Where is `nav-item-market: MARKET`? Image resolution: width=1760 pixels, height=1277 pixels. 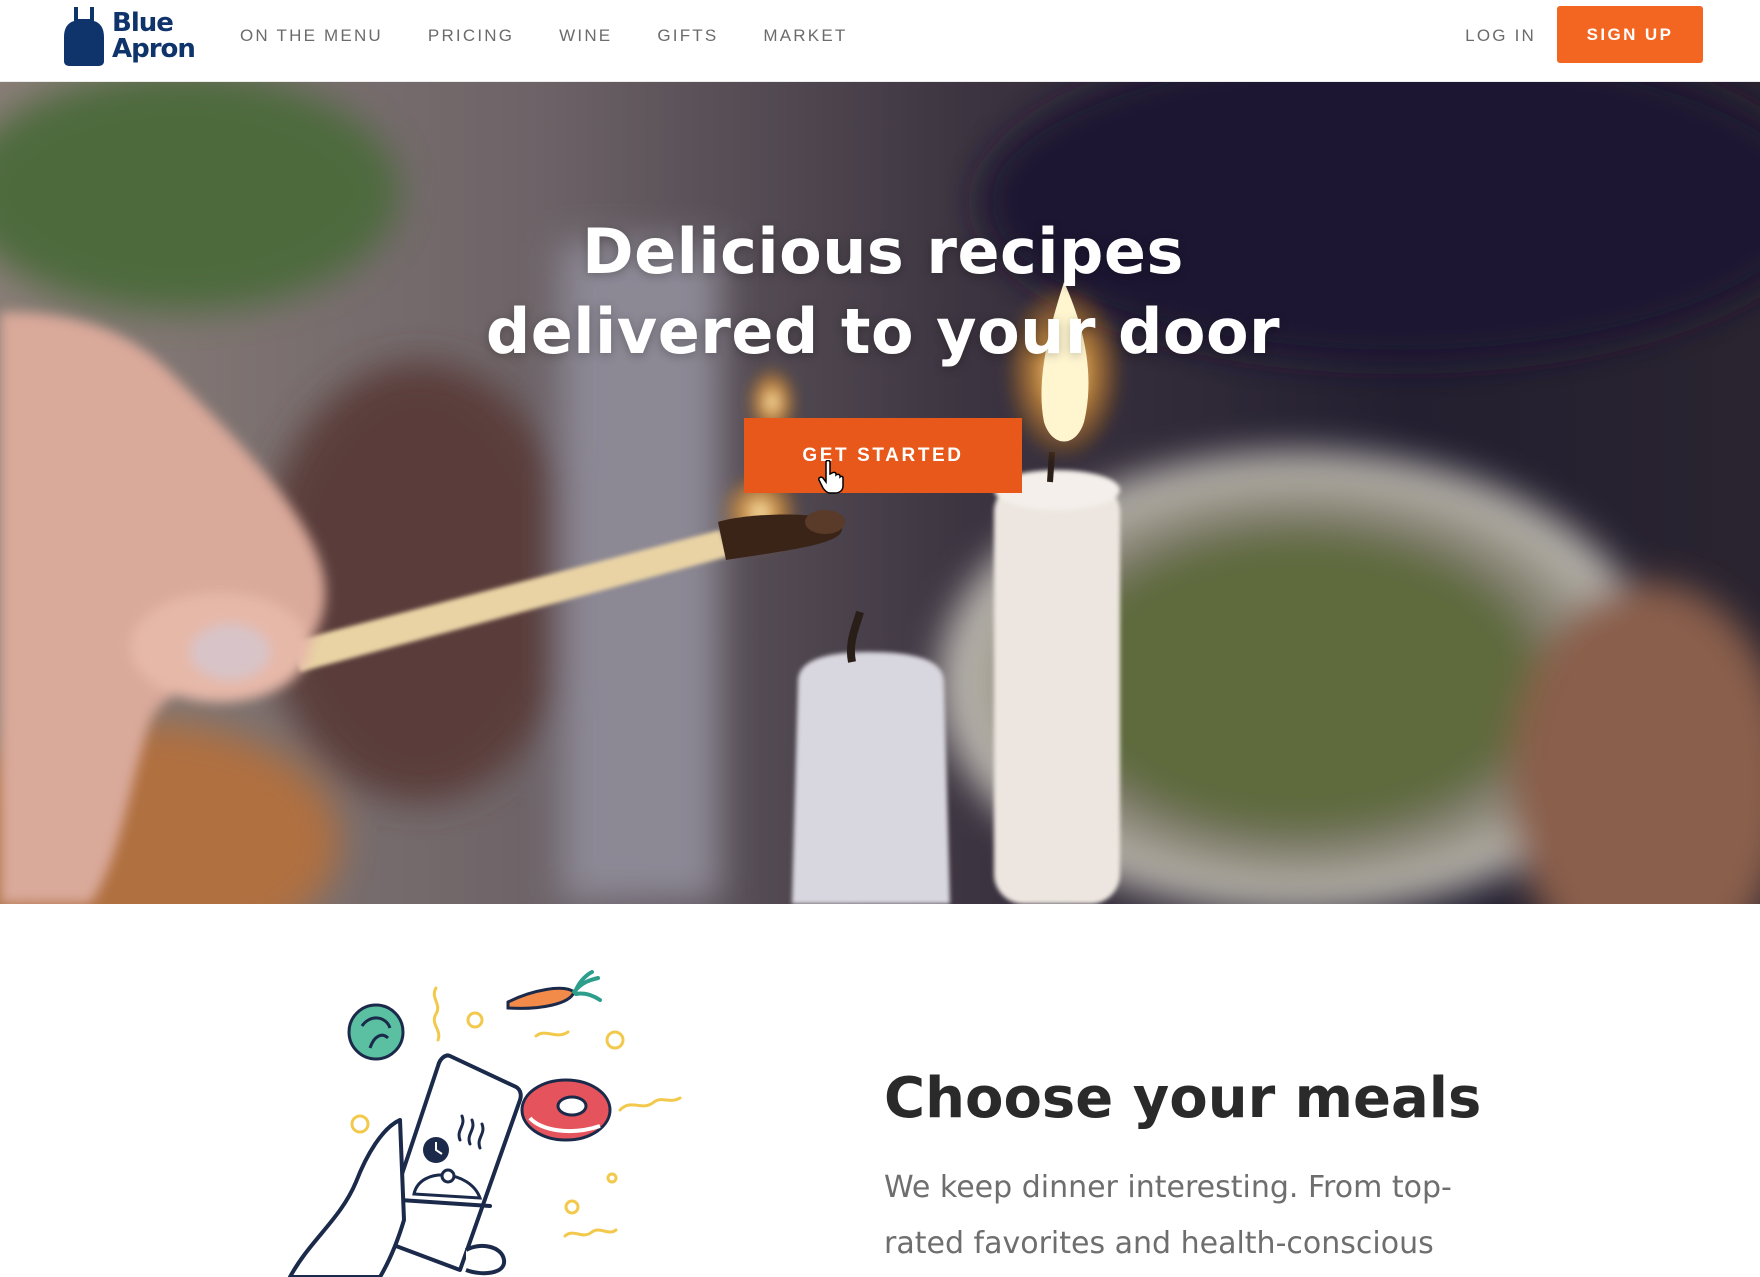
nav-item-market: MARKET is located at coordinates (805, 36).